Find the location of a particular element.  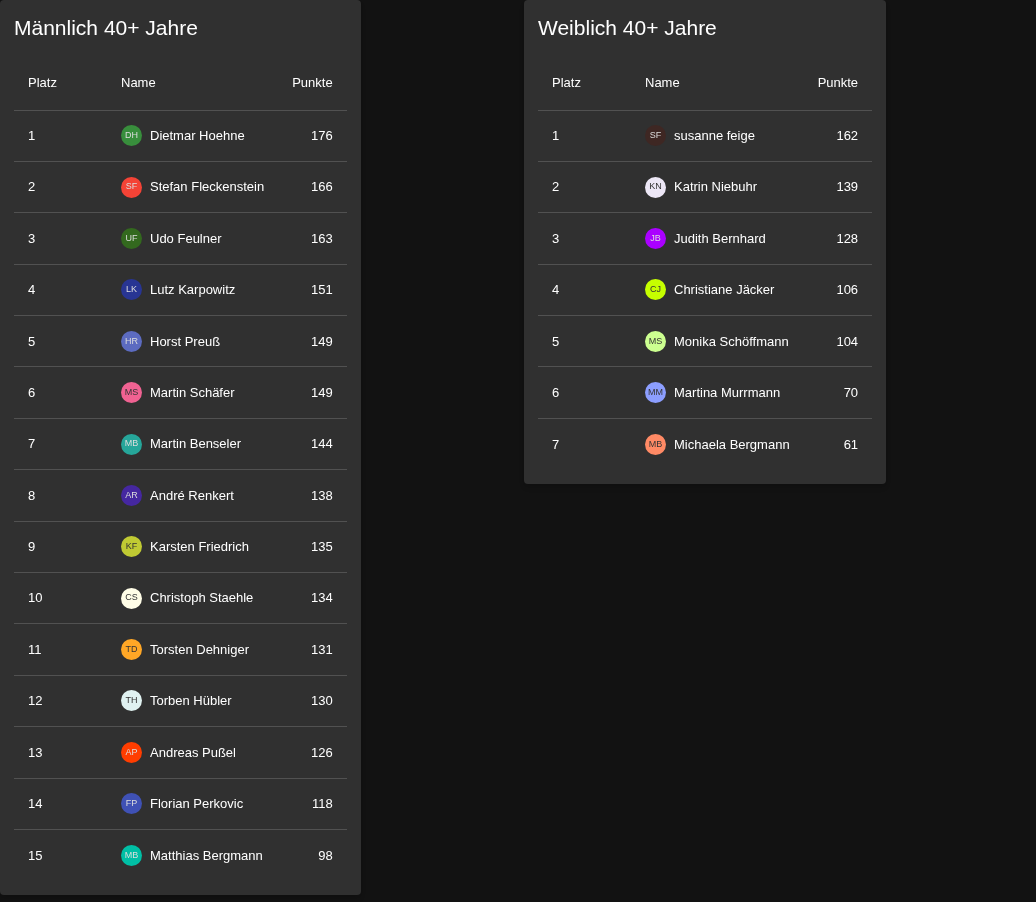

avatar: AR is located at coordinates (131, 495).